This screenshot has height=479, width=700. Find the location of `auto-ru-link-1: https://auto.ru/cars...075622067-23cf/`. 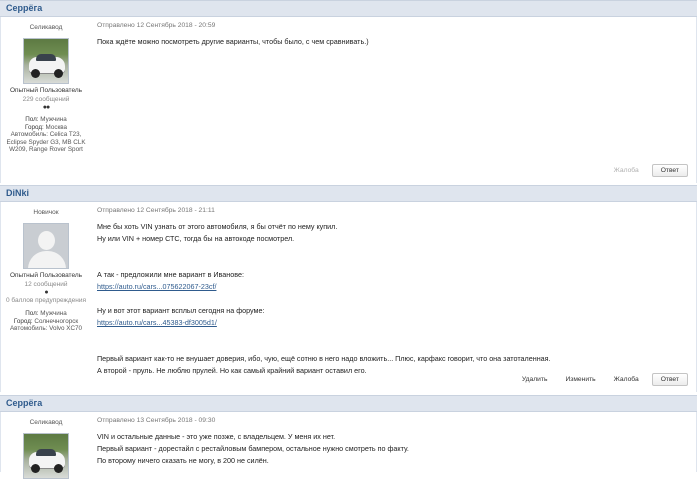

auto-ru-link-1: https://auto.ru/cars...075622067-23cf/ is located at coordinates (394, 287).